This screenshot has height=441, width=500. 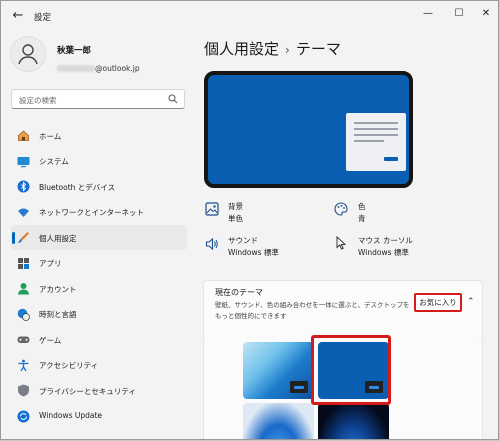 What do you see at coordinates (318, 49) in the screenshot?
I see `page-title: テーマ` at bounding box center [318, 49].